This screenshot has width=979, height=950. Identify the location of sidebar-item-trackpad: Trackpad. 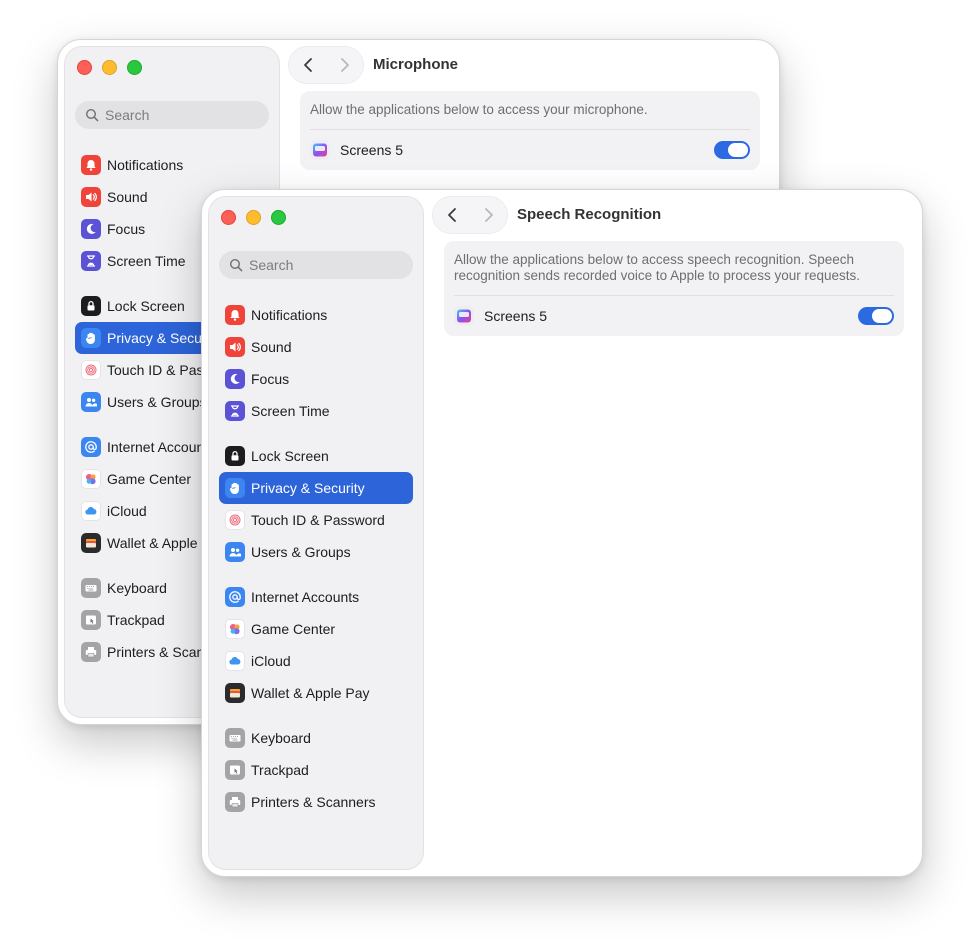
(316, 770).